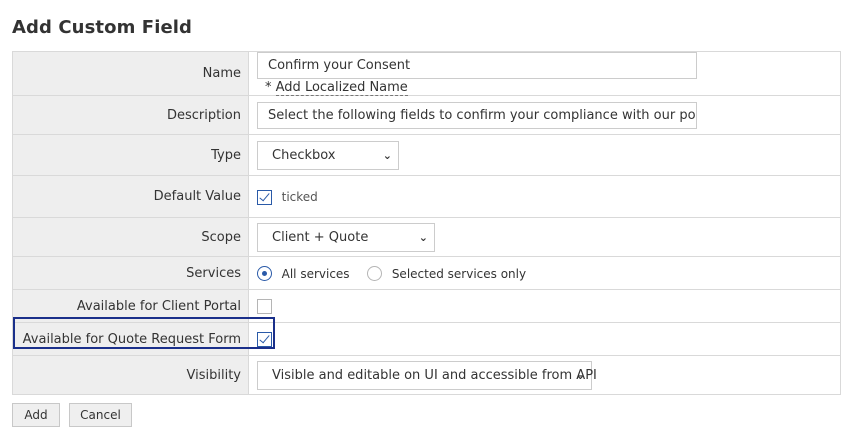  I want to click on page-title: Add Custom Field, so click(102, 27).